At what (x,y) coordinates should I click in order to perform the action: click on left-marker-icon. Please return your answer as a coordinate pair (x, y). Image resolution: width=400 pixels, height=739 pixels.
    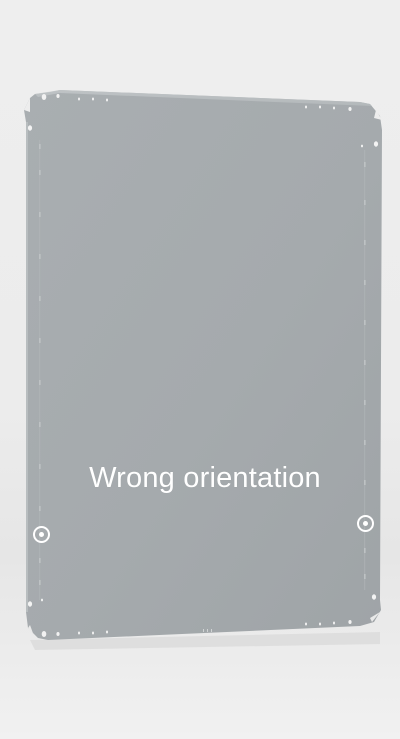
    Looking at the image, I should click on (41, 534).